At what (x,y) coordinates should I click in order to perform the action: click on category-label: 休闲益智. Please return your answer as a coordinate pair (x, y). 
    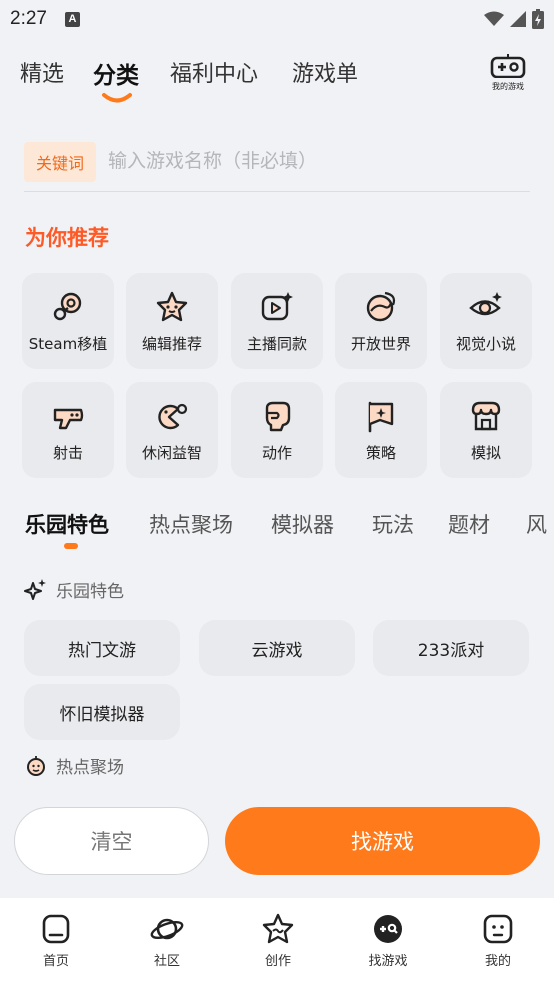
    Looking at the image, I should click on (171, 453).